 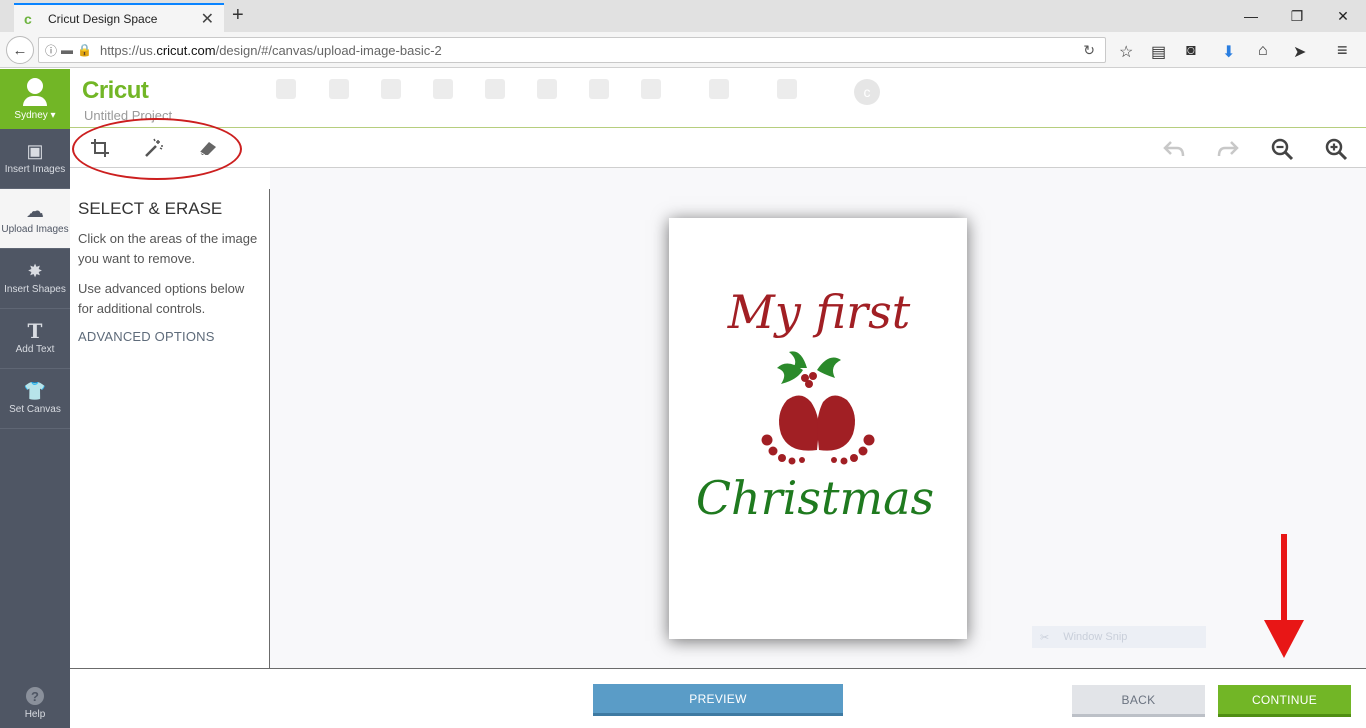 What do you see at coordinates (31, 115) in the screenshot?
I see `user-name-text: Sydney` at bounding box center [31, 115].